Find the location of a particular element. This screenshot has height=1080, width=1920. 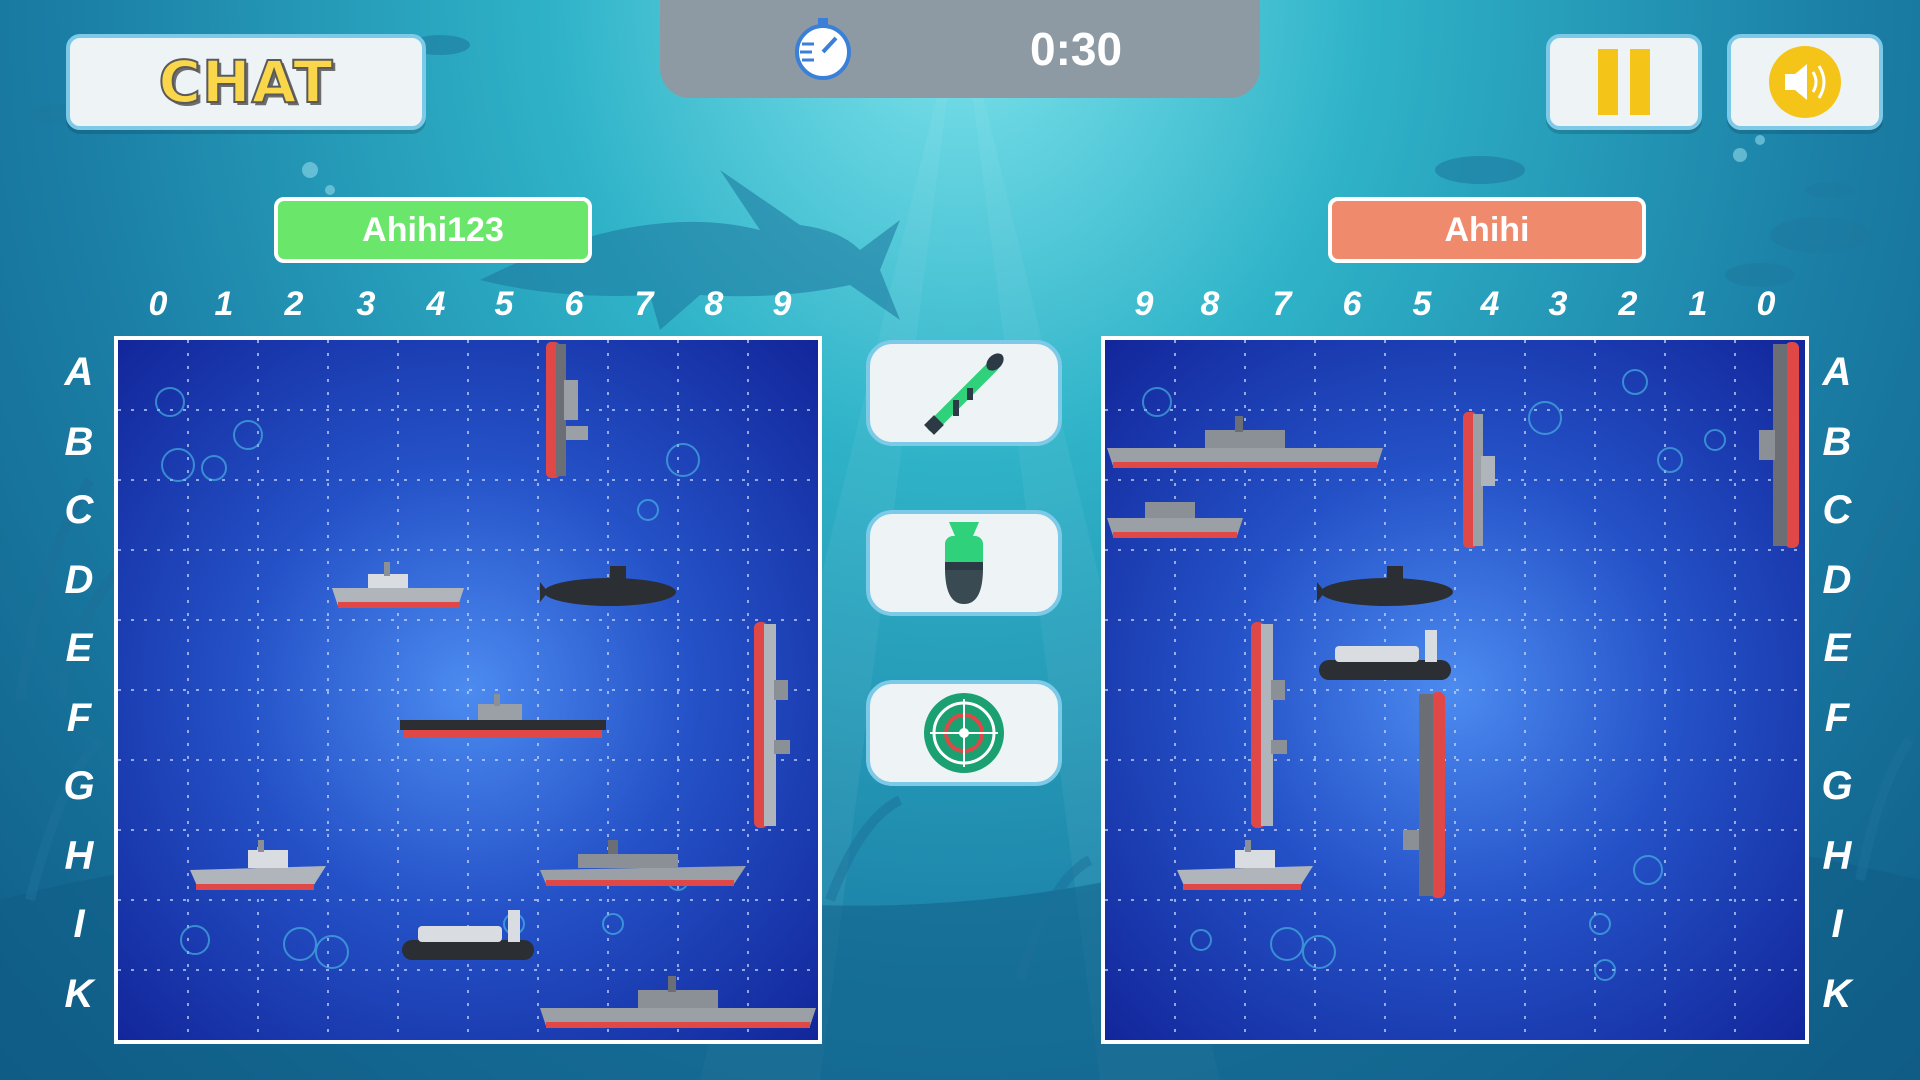

col-label-left: 0 is located at coordinates (158, 304).